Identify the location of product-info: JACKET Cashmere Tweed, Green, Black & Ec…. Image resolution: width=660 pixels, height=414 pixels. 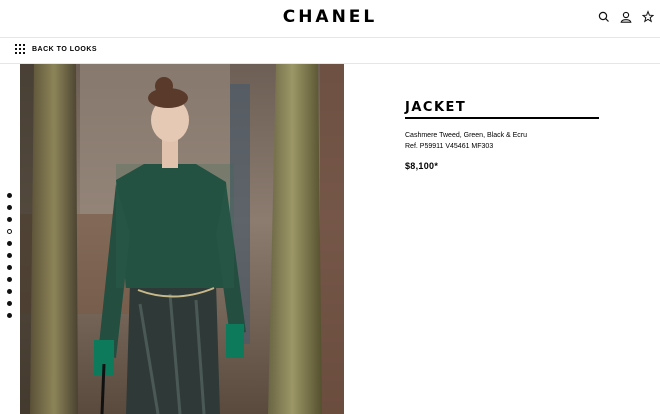
(502, 135).